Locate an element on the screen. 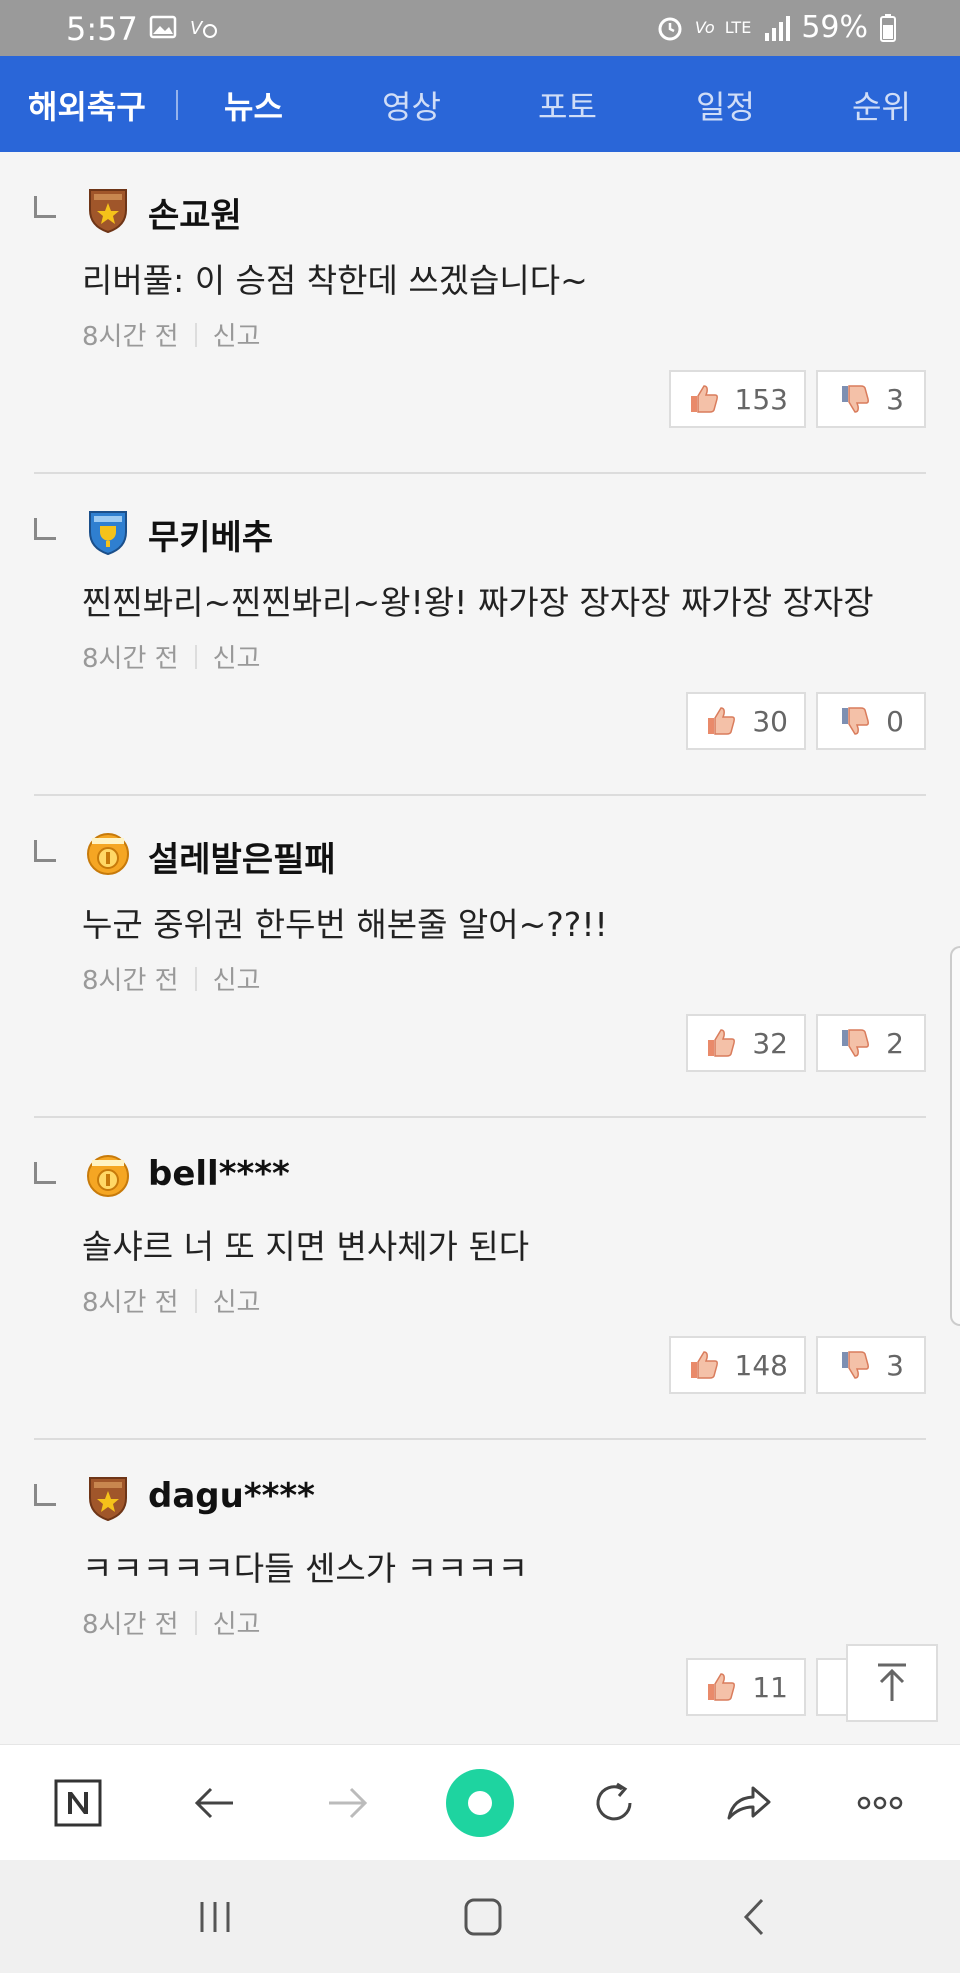 The height and width of the screenshot is (1973, 960). like-button: 148 is located at coordinates (737, 1365).